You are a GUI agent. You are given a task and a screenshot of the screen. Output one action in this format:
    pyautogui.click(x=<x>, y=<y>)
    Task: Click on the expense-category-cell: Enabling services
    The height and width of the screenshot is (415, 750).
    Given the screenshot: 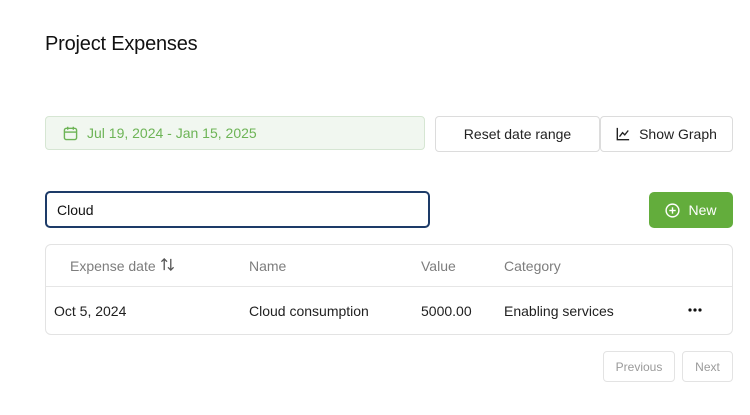 What is the action you would take?
    pyautogui.click(x=559, y=311)
    